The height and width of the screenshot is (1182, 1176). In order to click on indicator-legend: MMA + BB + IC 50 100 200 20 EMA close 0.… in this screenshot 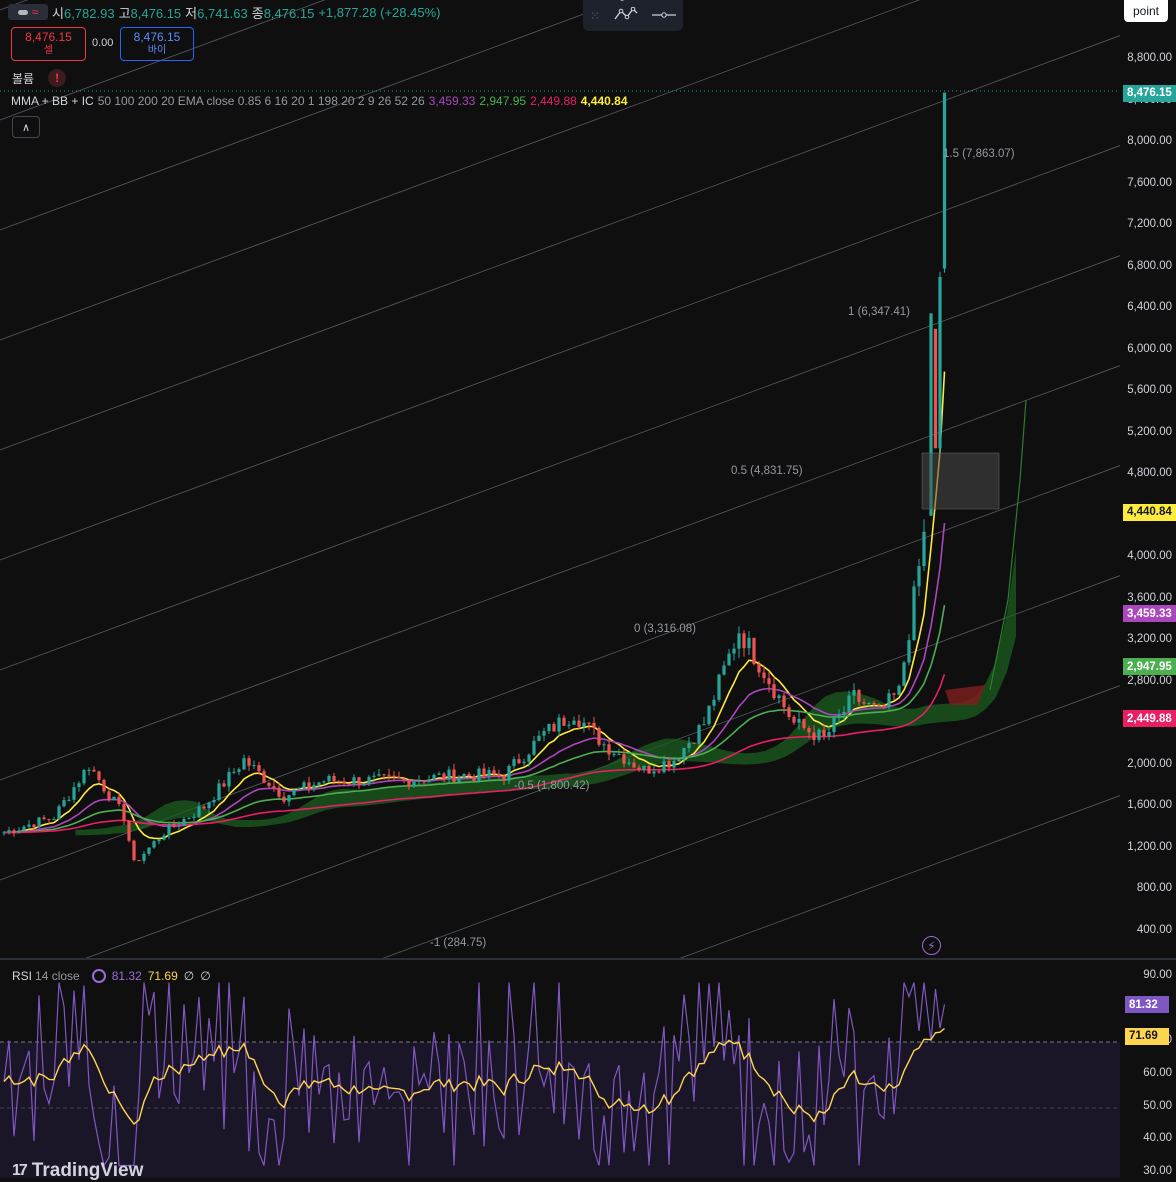, I will do `click(319, 101)`.